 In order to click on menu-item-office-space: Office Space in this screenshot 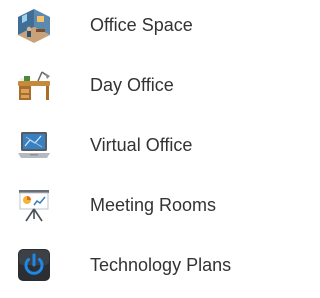, I will do `click(136, 25)`.